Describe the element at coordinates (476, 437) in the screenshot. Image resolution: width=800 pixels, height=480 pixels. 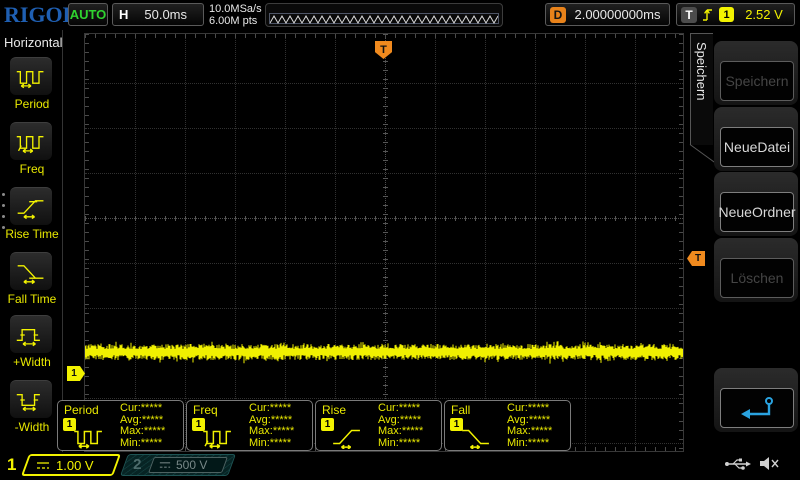
I see `fall-icon` at that location.